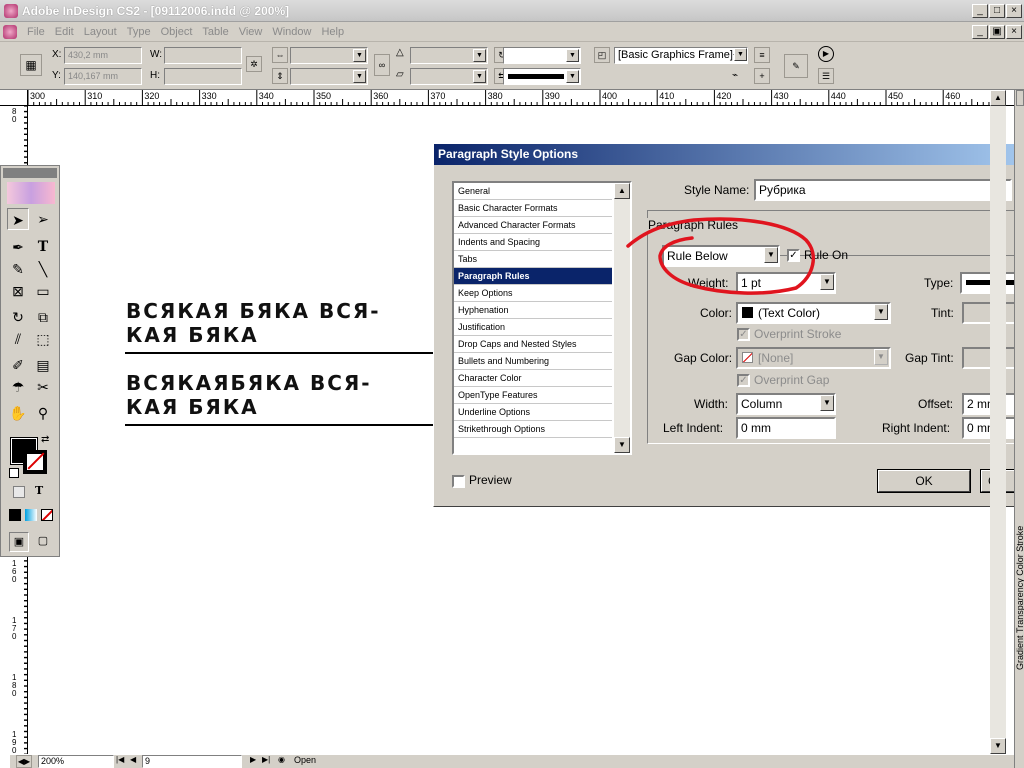 The width and height of the screenshot is (1024, 768). Describe the element at coordinates (76, 761) in the screenshot. I see `zoom-field: 200%` at that location.